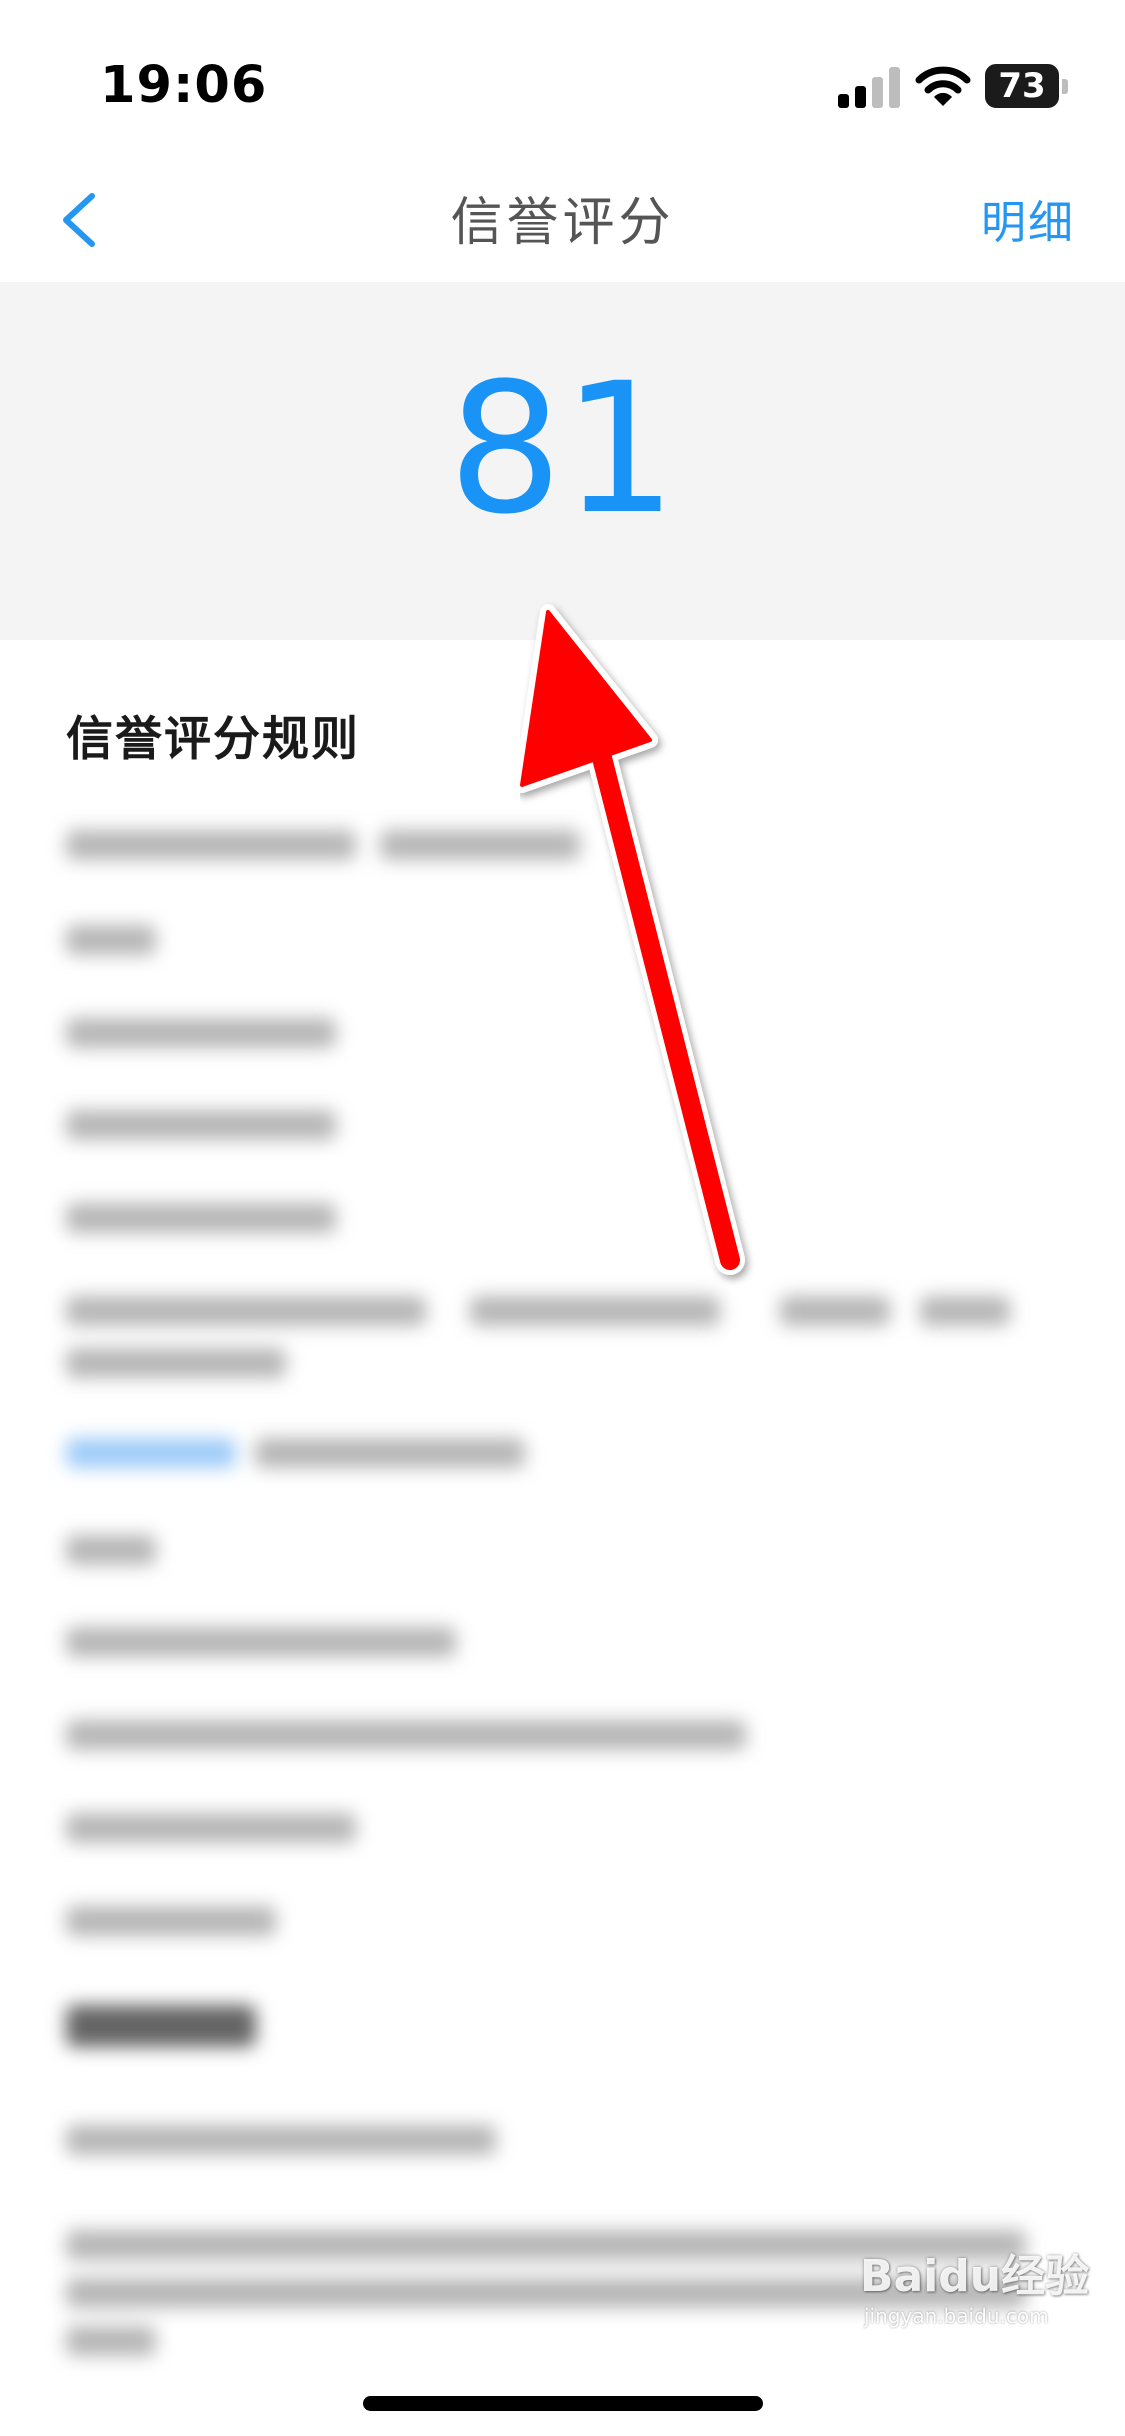  Describe the element at coordinates (1065, 86) in the screenshot. I see `battery-cap` at that location.